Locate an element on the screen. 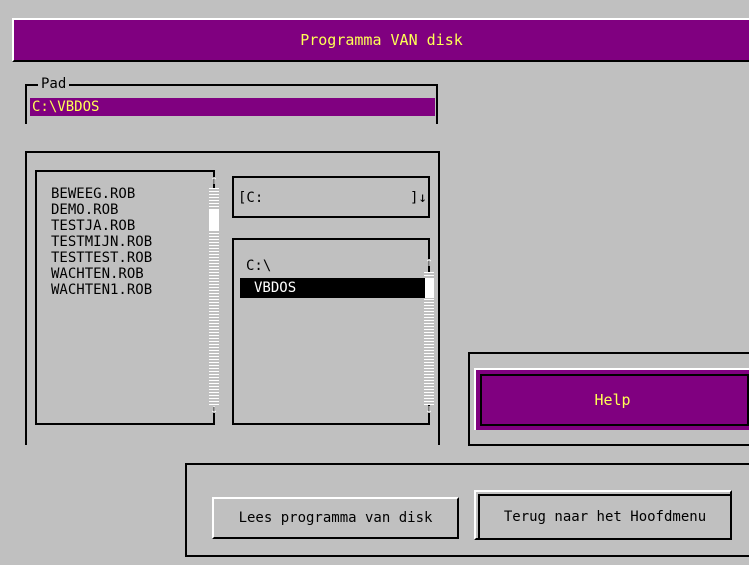 This screenshot has height=565, width=749. drive-dropdown-arrow: ]↓ is located at coordinates (418, 198).